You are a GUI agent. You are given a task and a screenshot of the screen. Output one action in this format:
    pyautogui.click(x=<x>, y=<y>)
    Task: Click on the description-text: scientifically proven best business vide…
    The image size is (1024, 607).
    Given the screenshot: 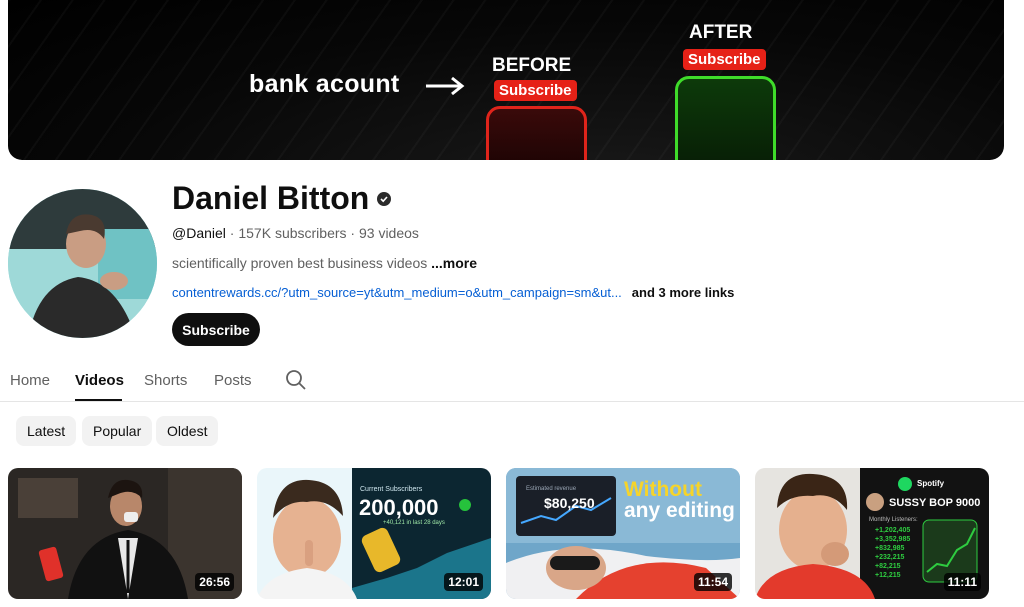 What is the action you would take?
    pyautogui.click(x=300, y=263)
    